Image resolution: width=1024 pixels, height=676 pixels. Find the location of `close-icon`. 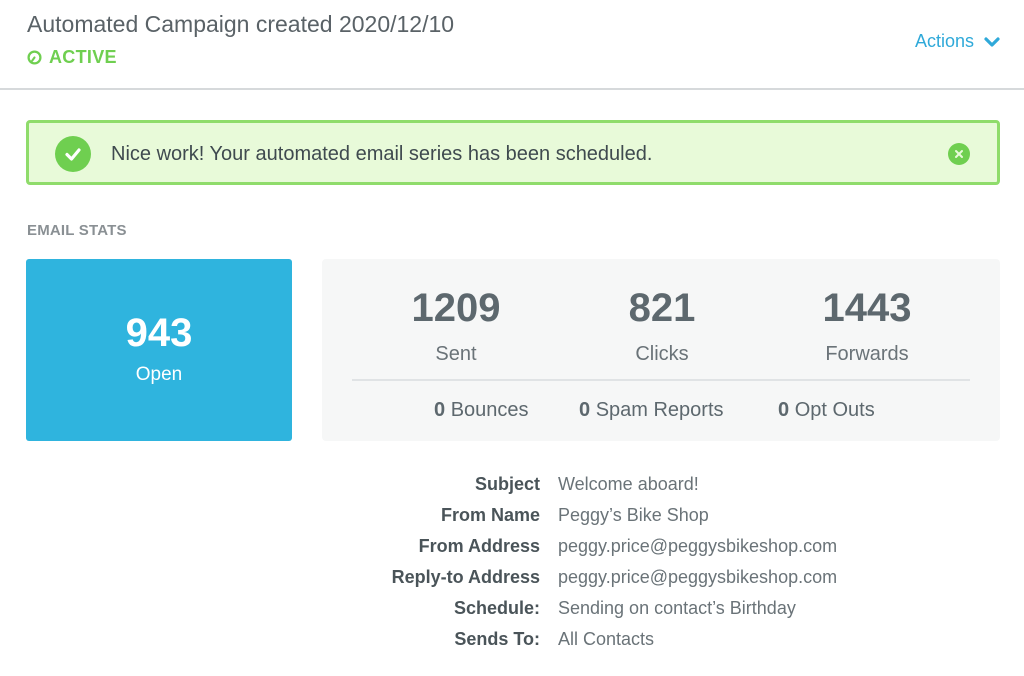

close-icon is located at coordinates (959, 154).